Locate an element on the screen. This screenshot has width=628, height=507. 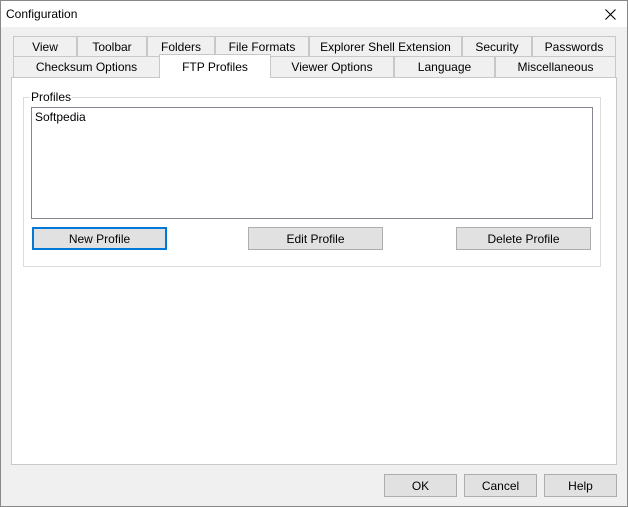
tab-label: Language is located at coordinates (444, 67).